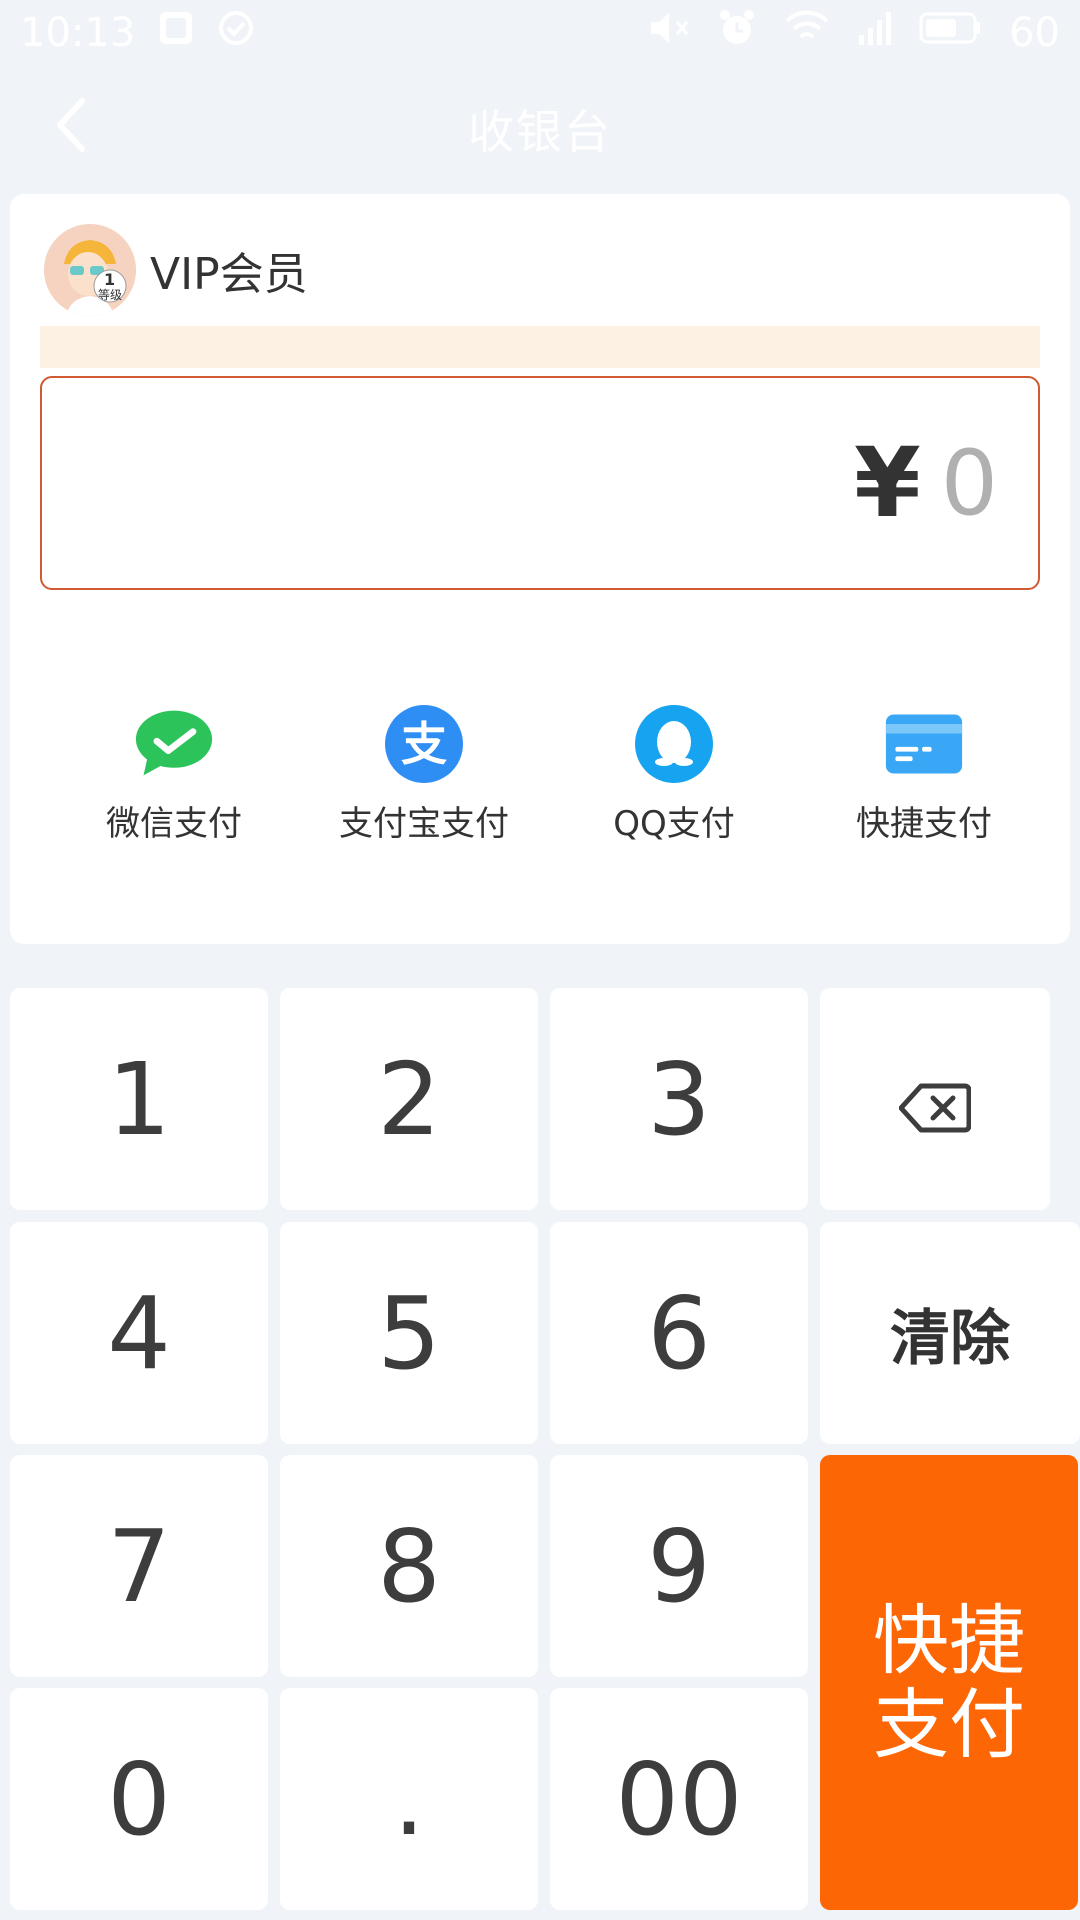 Image resolution: width=1080 pixels, height=1920 pixels. What do you see at coordinates (679, 1333) in the screenshot?
I see `key-6: 6` at bounding box center [679, 1333].